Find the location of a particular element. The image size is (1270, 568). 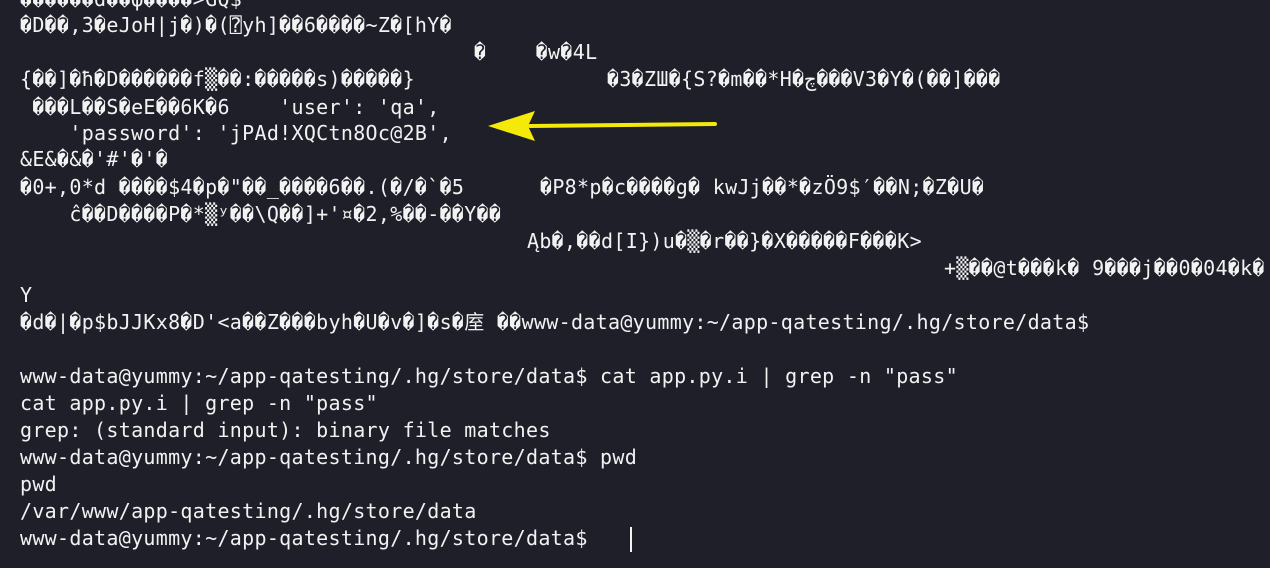

terminal-text: /var/www/app-qatesting/.hg/store/data is located at coordinates (248, 511).